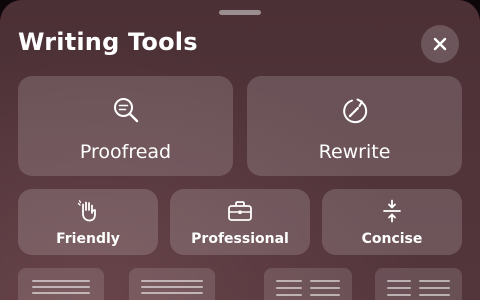 The image size is (480, 300). I want to click on concise-button: Concise, so click(392, 222).